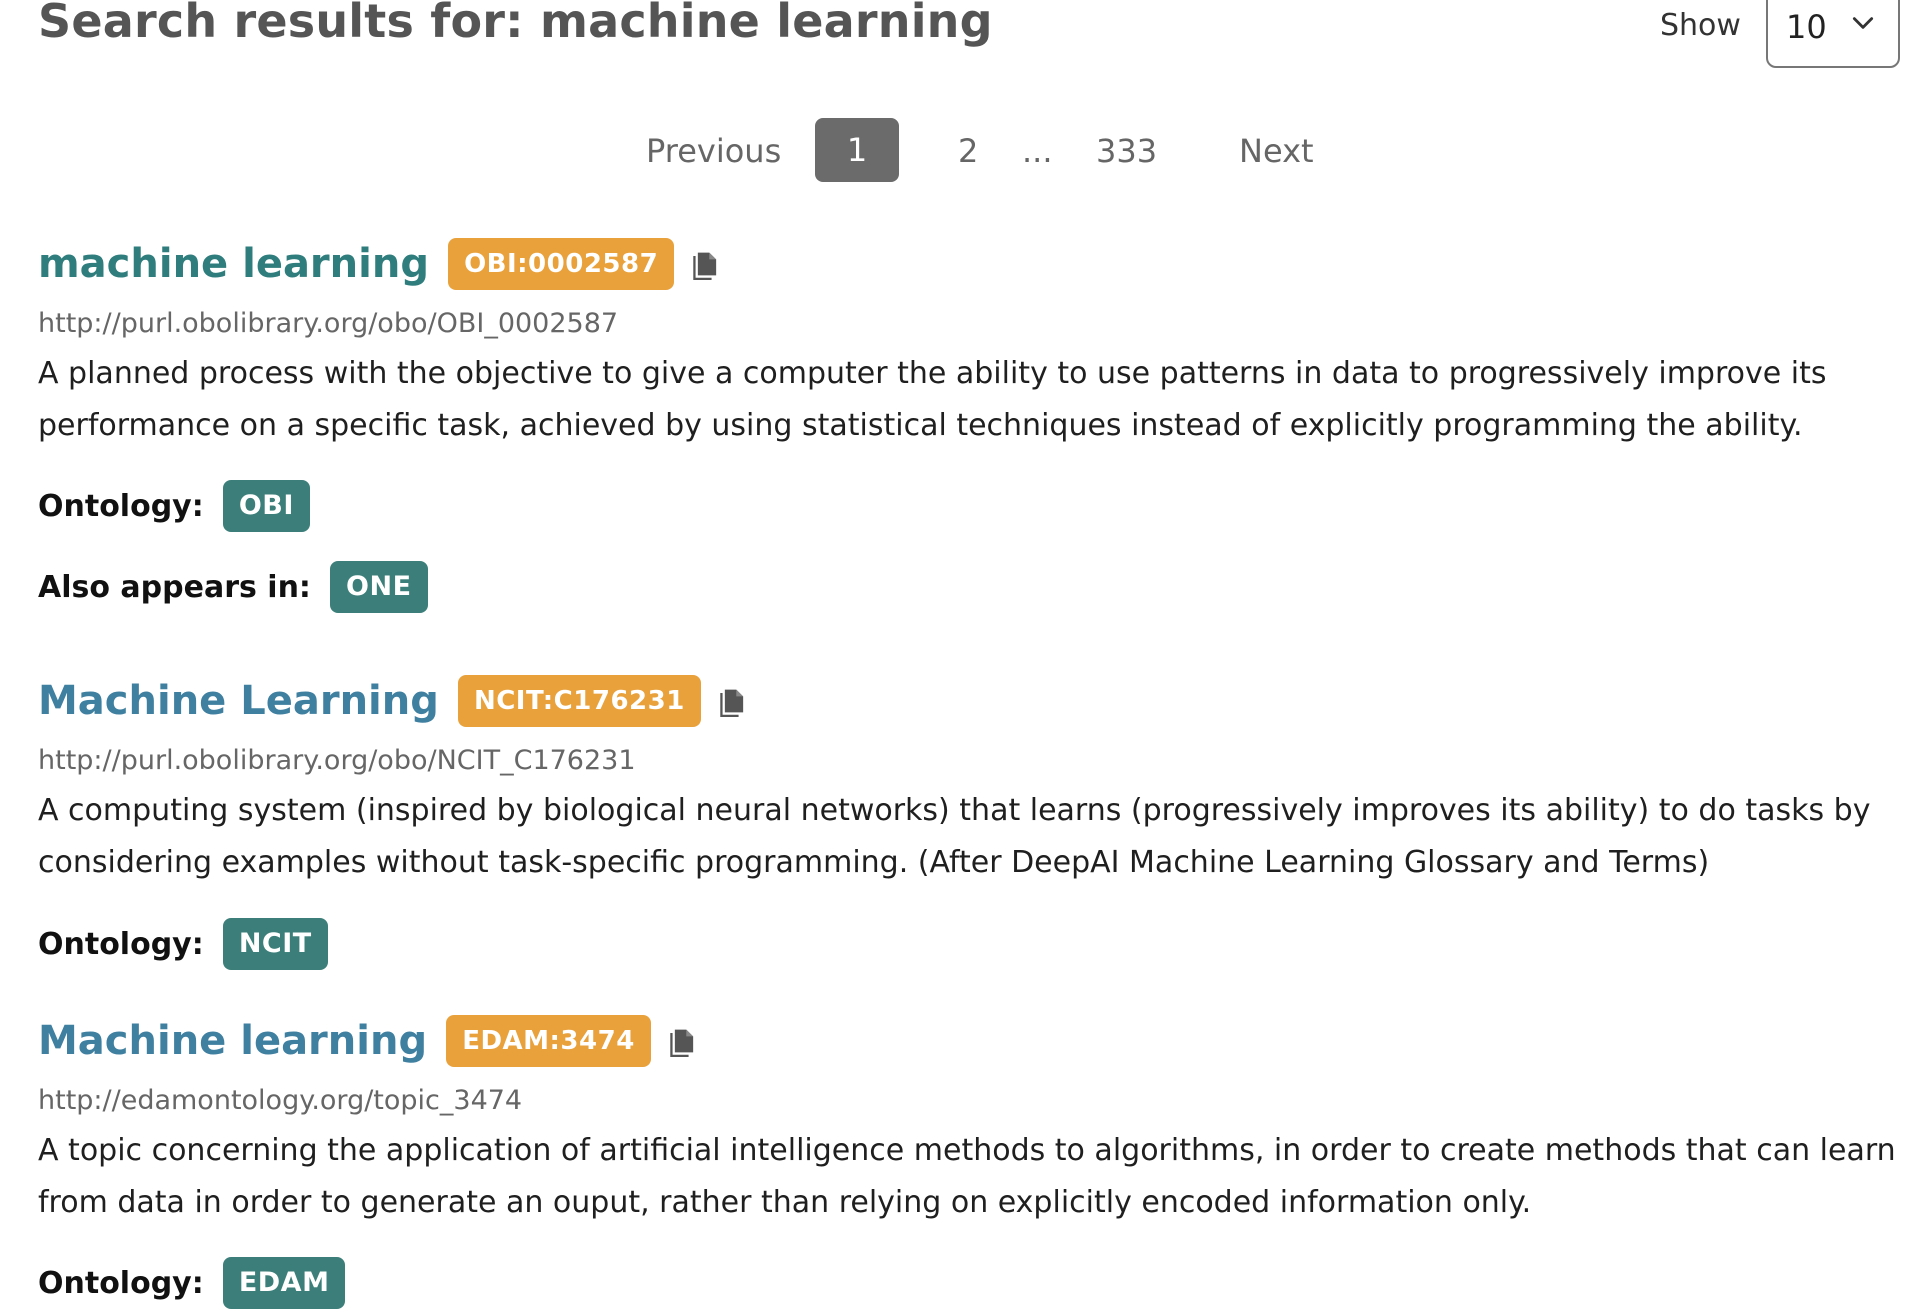  I want to click on result-title-row: Machine Learning NCIT:C176231, so click(393, 703).